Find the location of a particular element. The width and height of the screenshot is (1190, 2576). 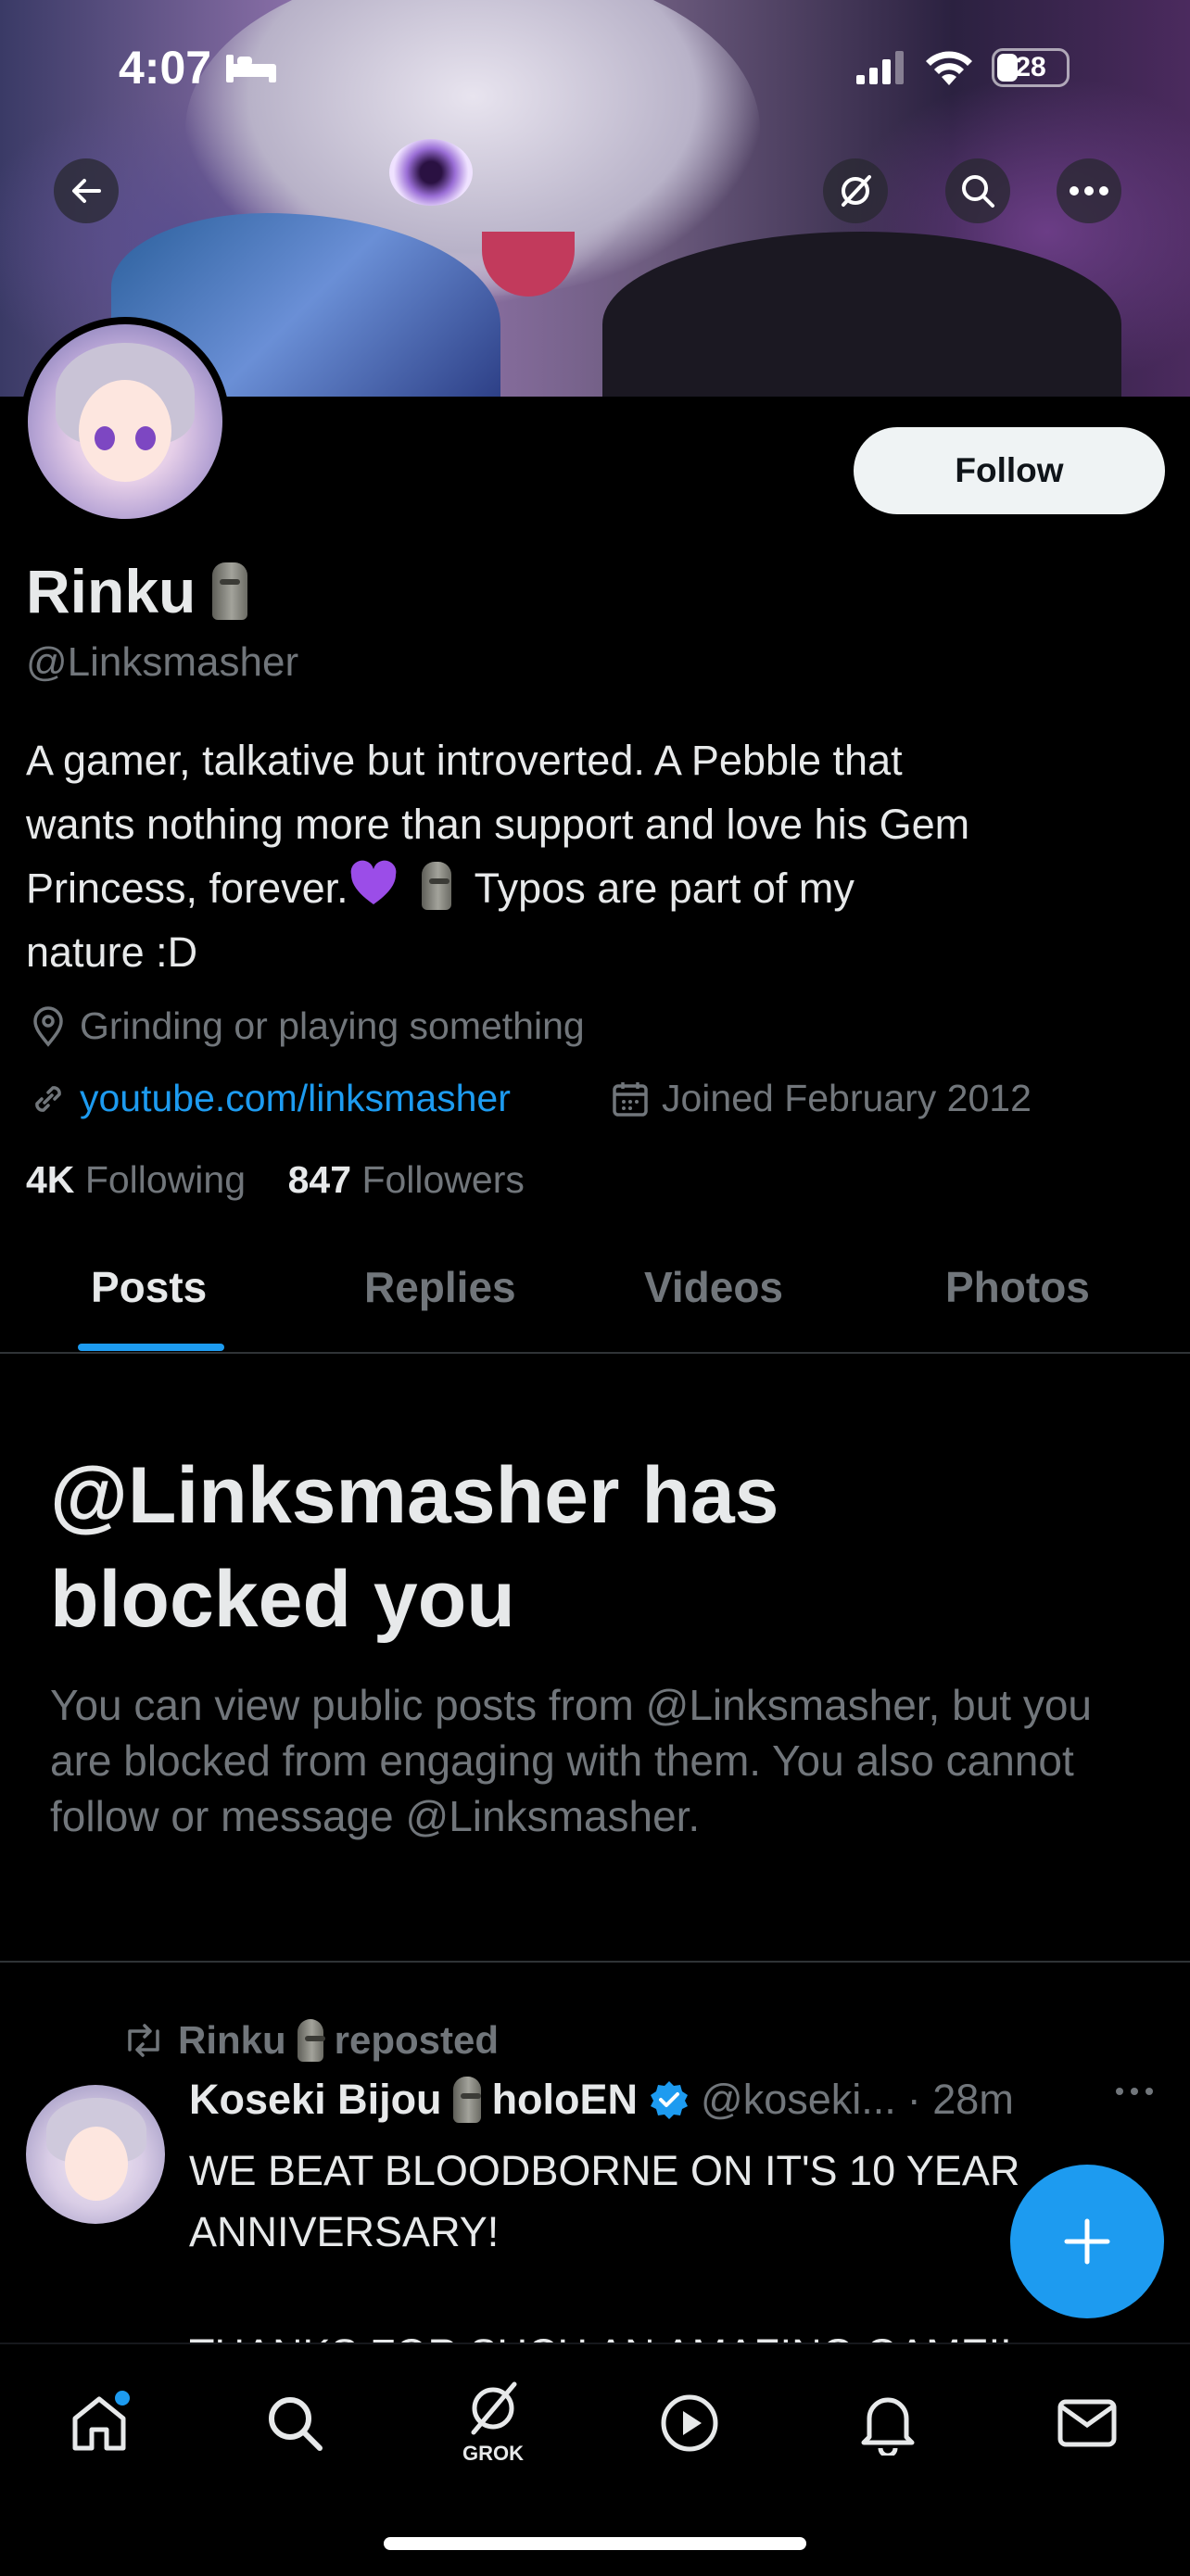

profile-website: youtube.com/linksmasher is located at coordinates (269, 1098).